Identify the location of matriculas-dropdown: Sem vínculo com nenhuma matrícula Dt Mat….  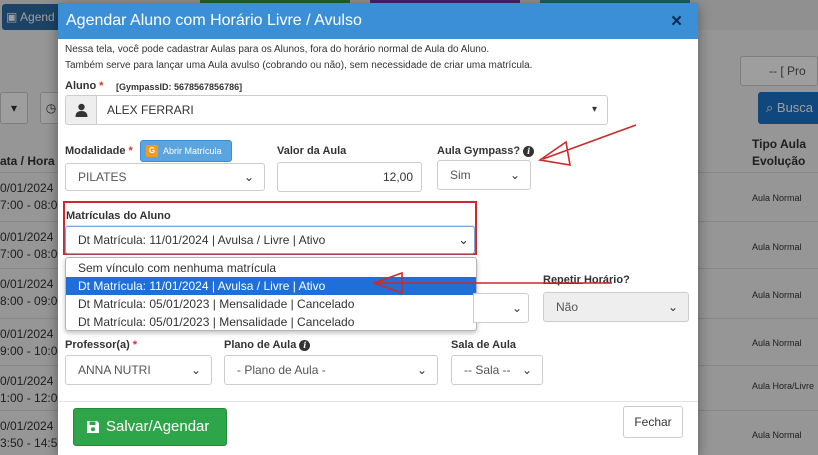
(271, 294).